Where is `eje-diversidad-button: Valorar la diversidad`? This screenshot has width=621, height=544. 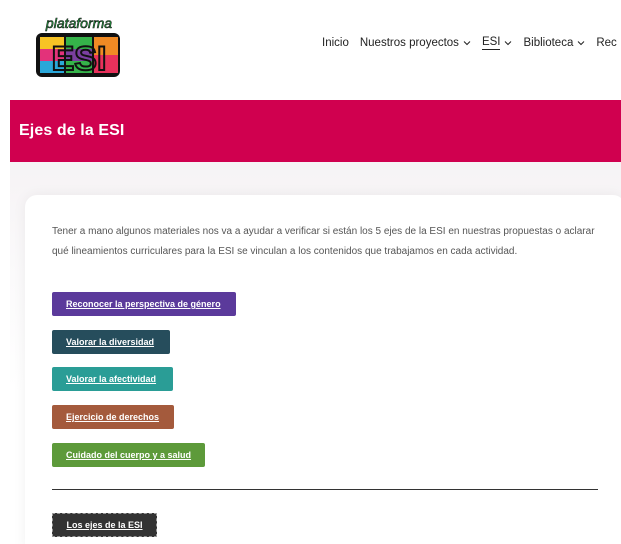
eje-diversidad-button: Valorar la diversidad is located at coordinates (111, 342).